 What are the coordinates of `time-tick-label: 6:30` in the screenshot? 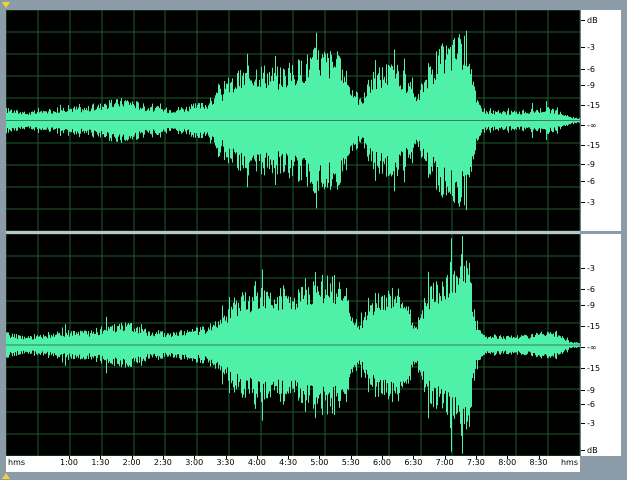 It's located at (413, 462).